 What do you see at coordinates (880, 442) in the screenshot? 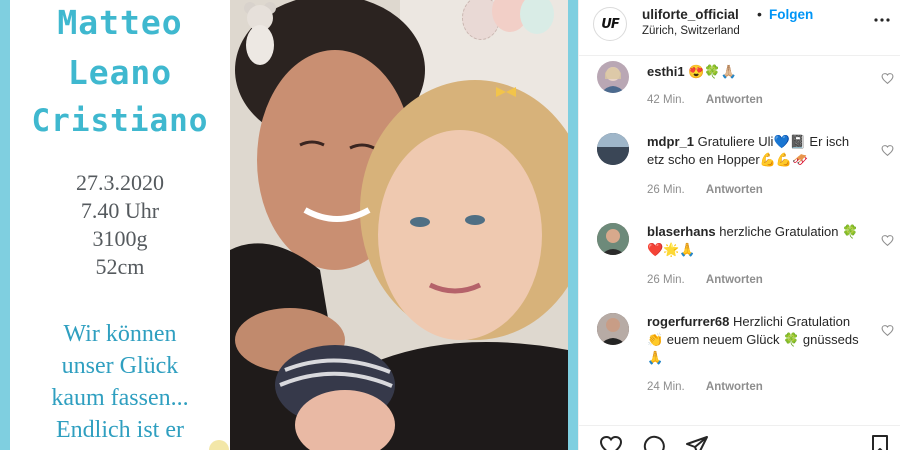
I see `bookmark-icon` at bounding box center [880, 442].